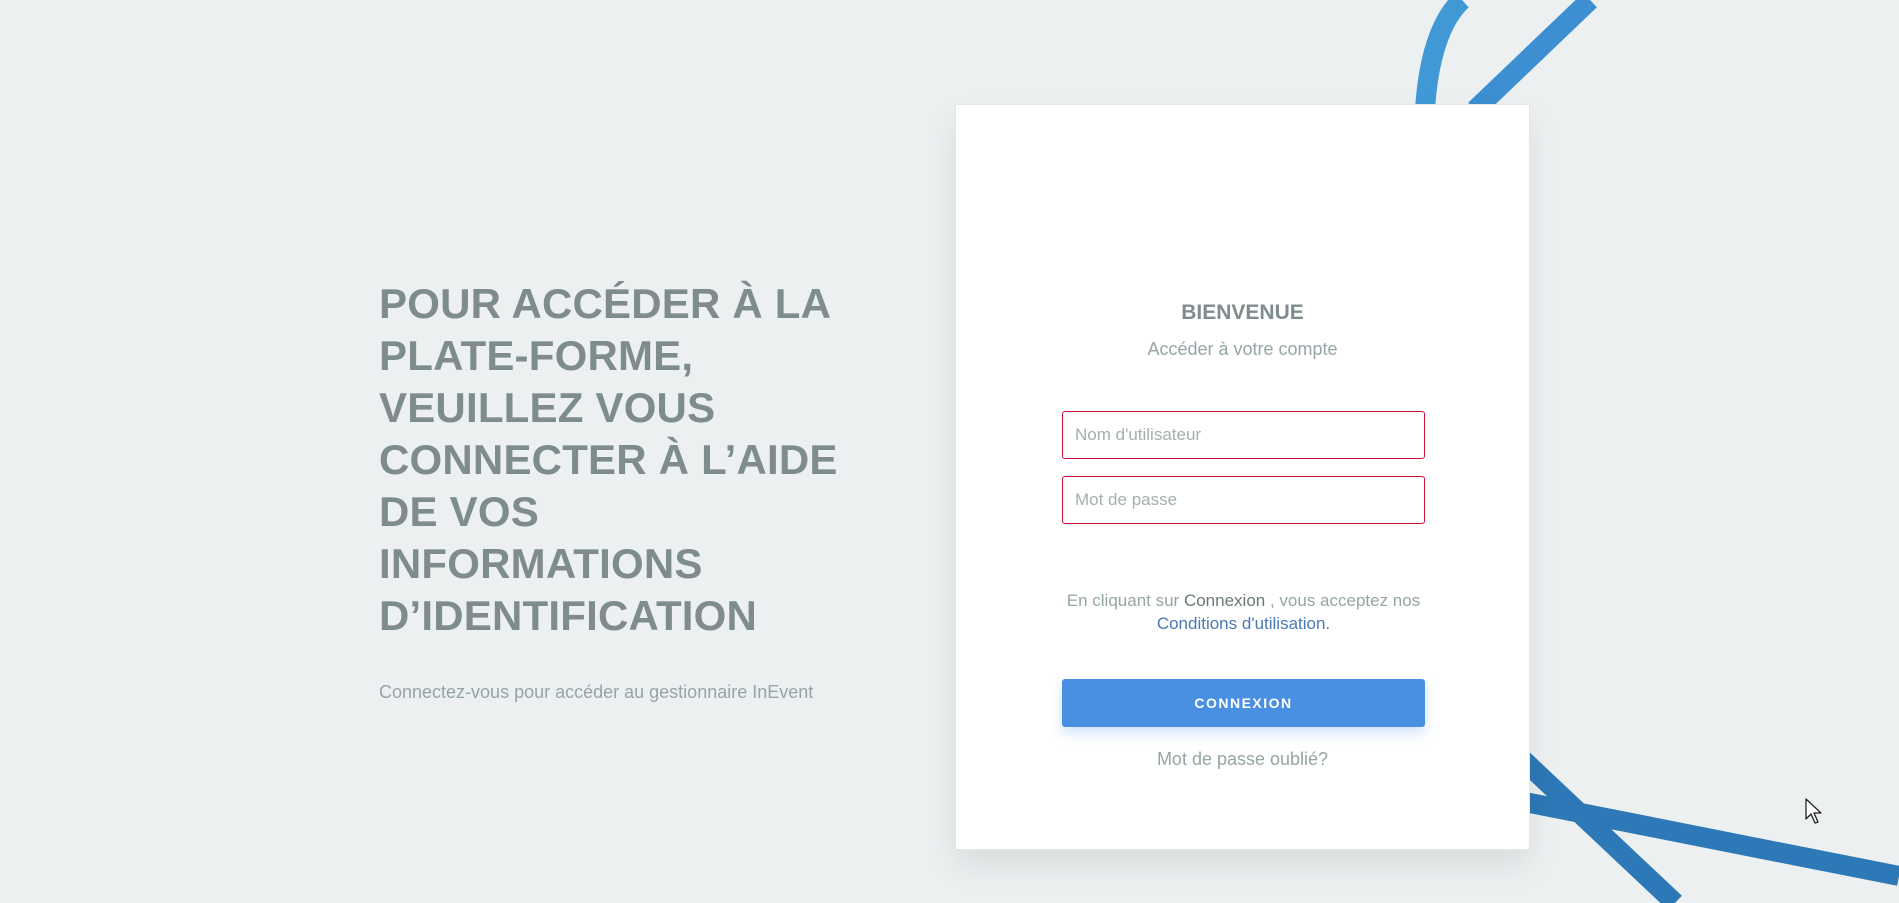  Describe the element at coordinates (1243, 703) in the screenshot. I see `login-button: CONNEXION` at that location.